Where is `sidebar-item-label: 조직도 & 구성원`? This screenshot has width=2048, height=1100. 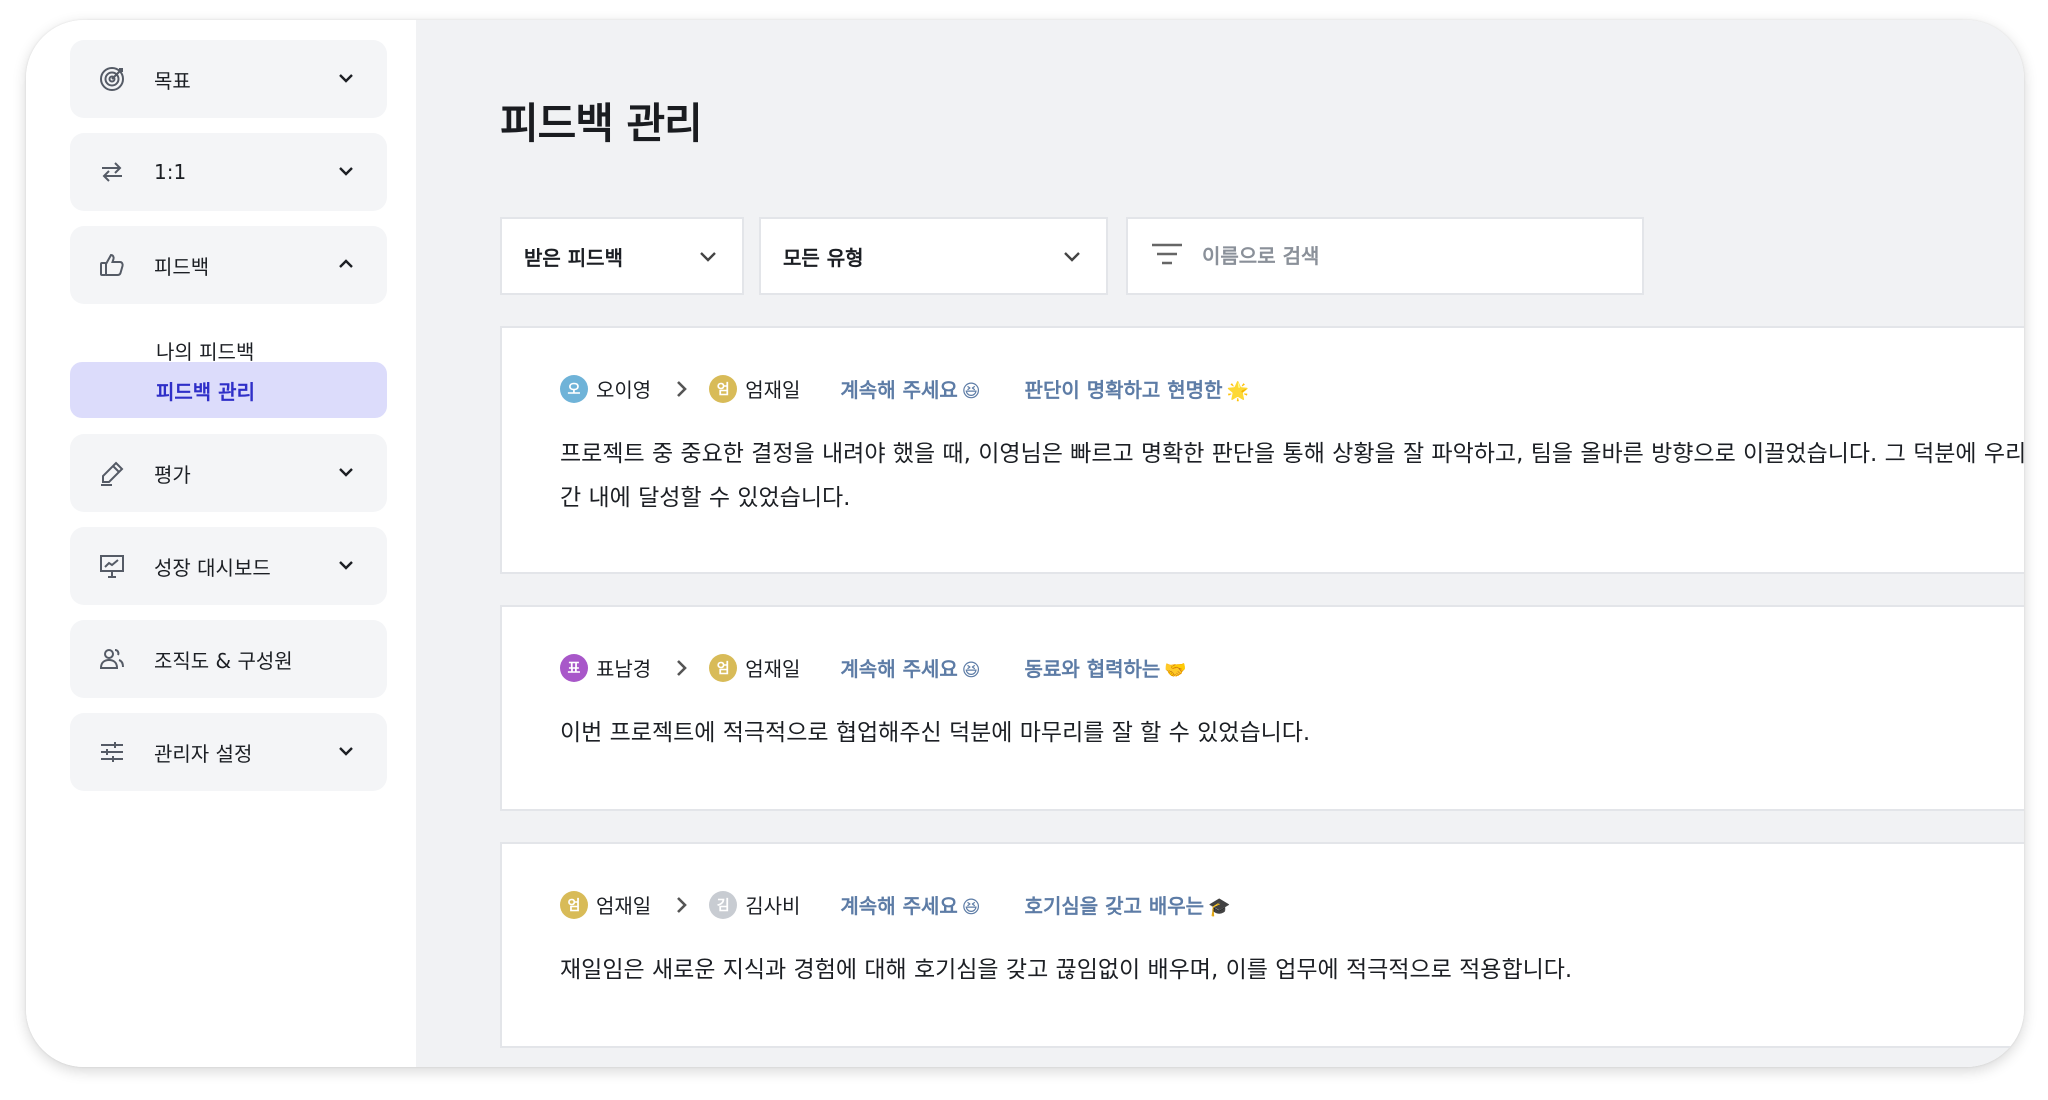 sidebar-item-label: 조직도 & 구성원 is located at coordinates (223, 660).